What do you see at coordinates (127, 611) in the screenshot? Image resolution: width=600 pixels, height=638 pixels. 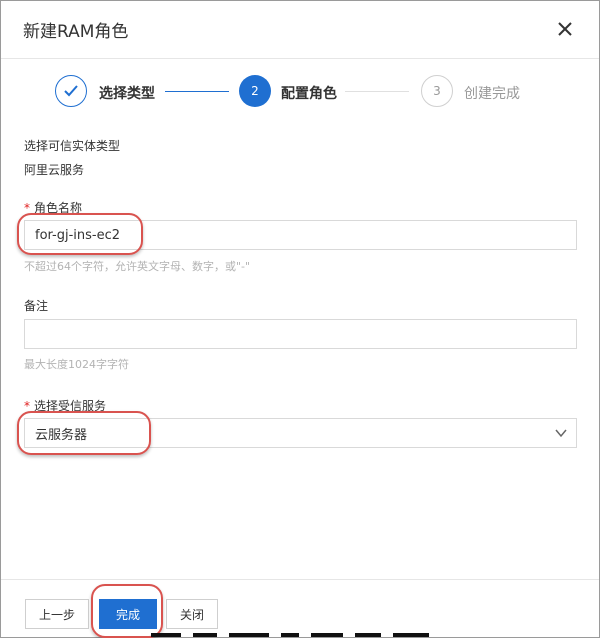 I see `finish-annotation-circle` at bounding box center [127, 611].